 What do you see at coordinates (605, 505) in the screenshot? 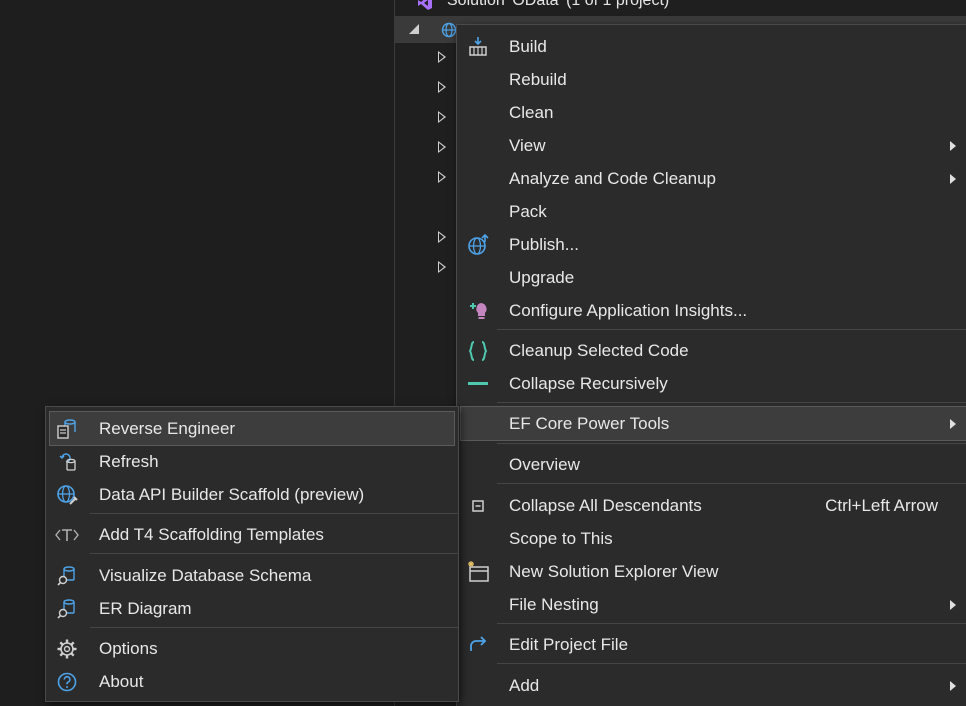
I see `menu-item-label: Collapse All Descendants` at bounding box center [605, 505].